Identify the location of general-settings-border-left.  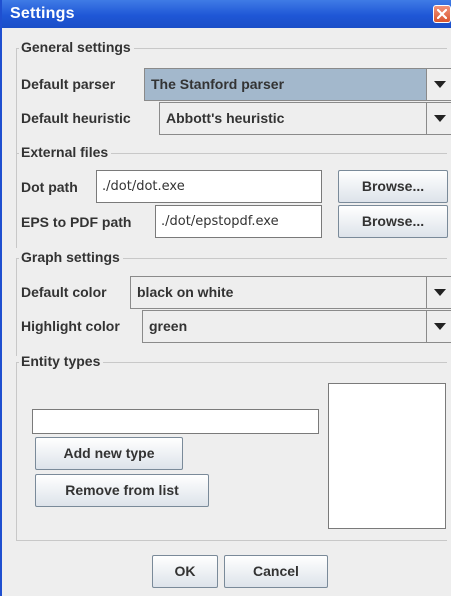
(16, 100).